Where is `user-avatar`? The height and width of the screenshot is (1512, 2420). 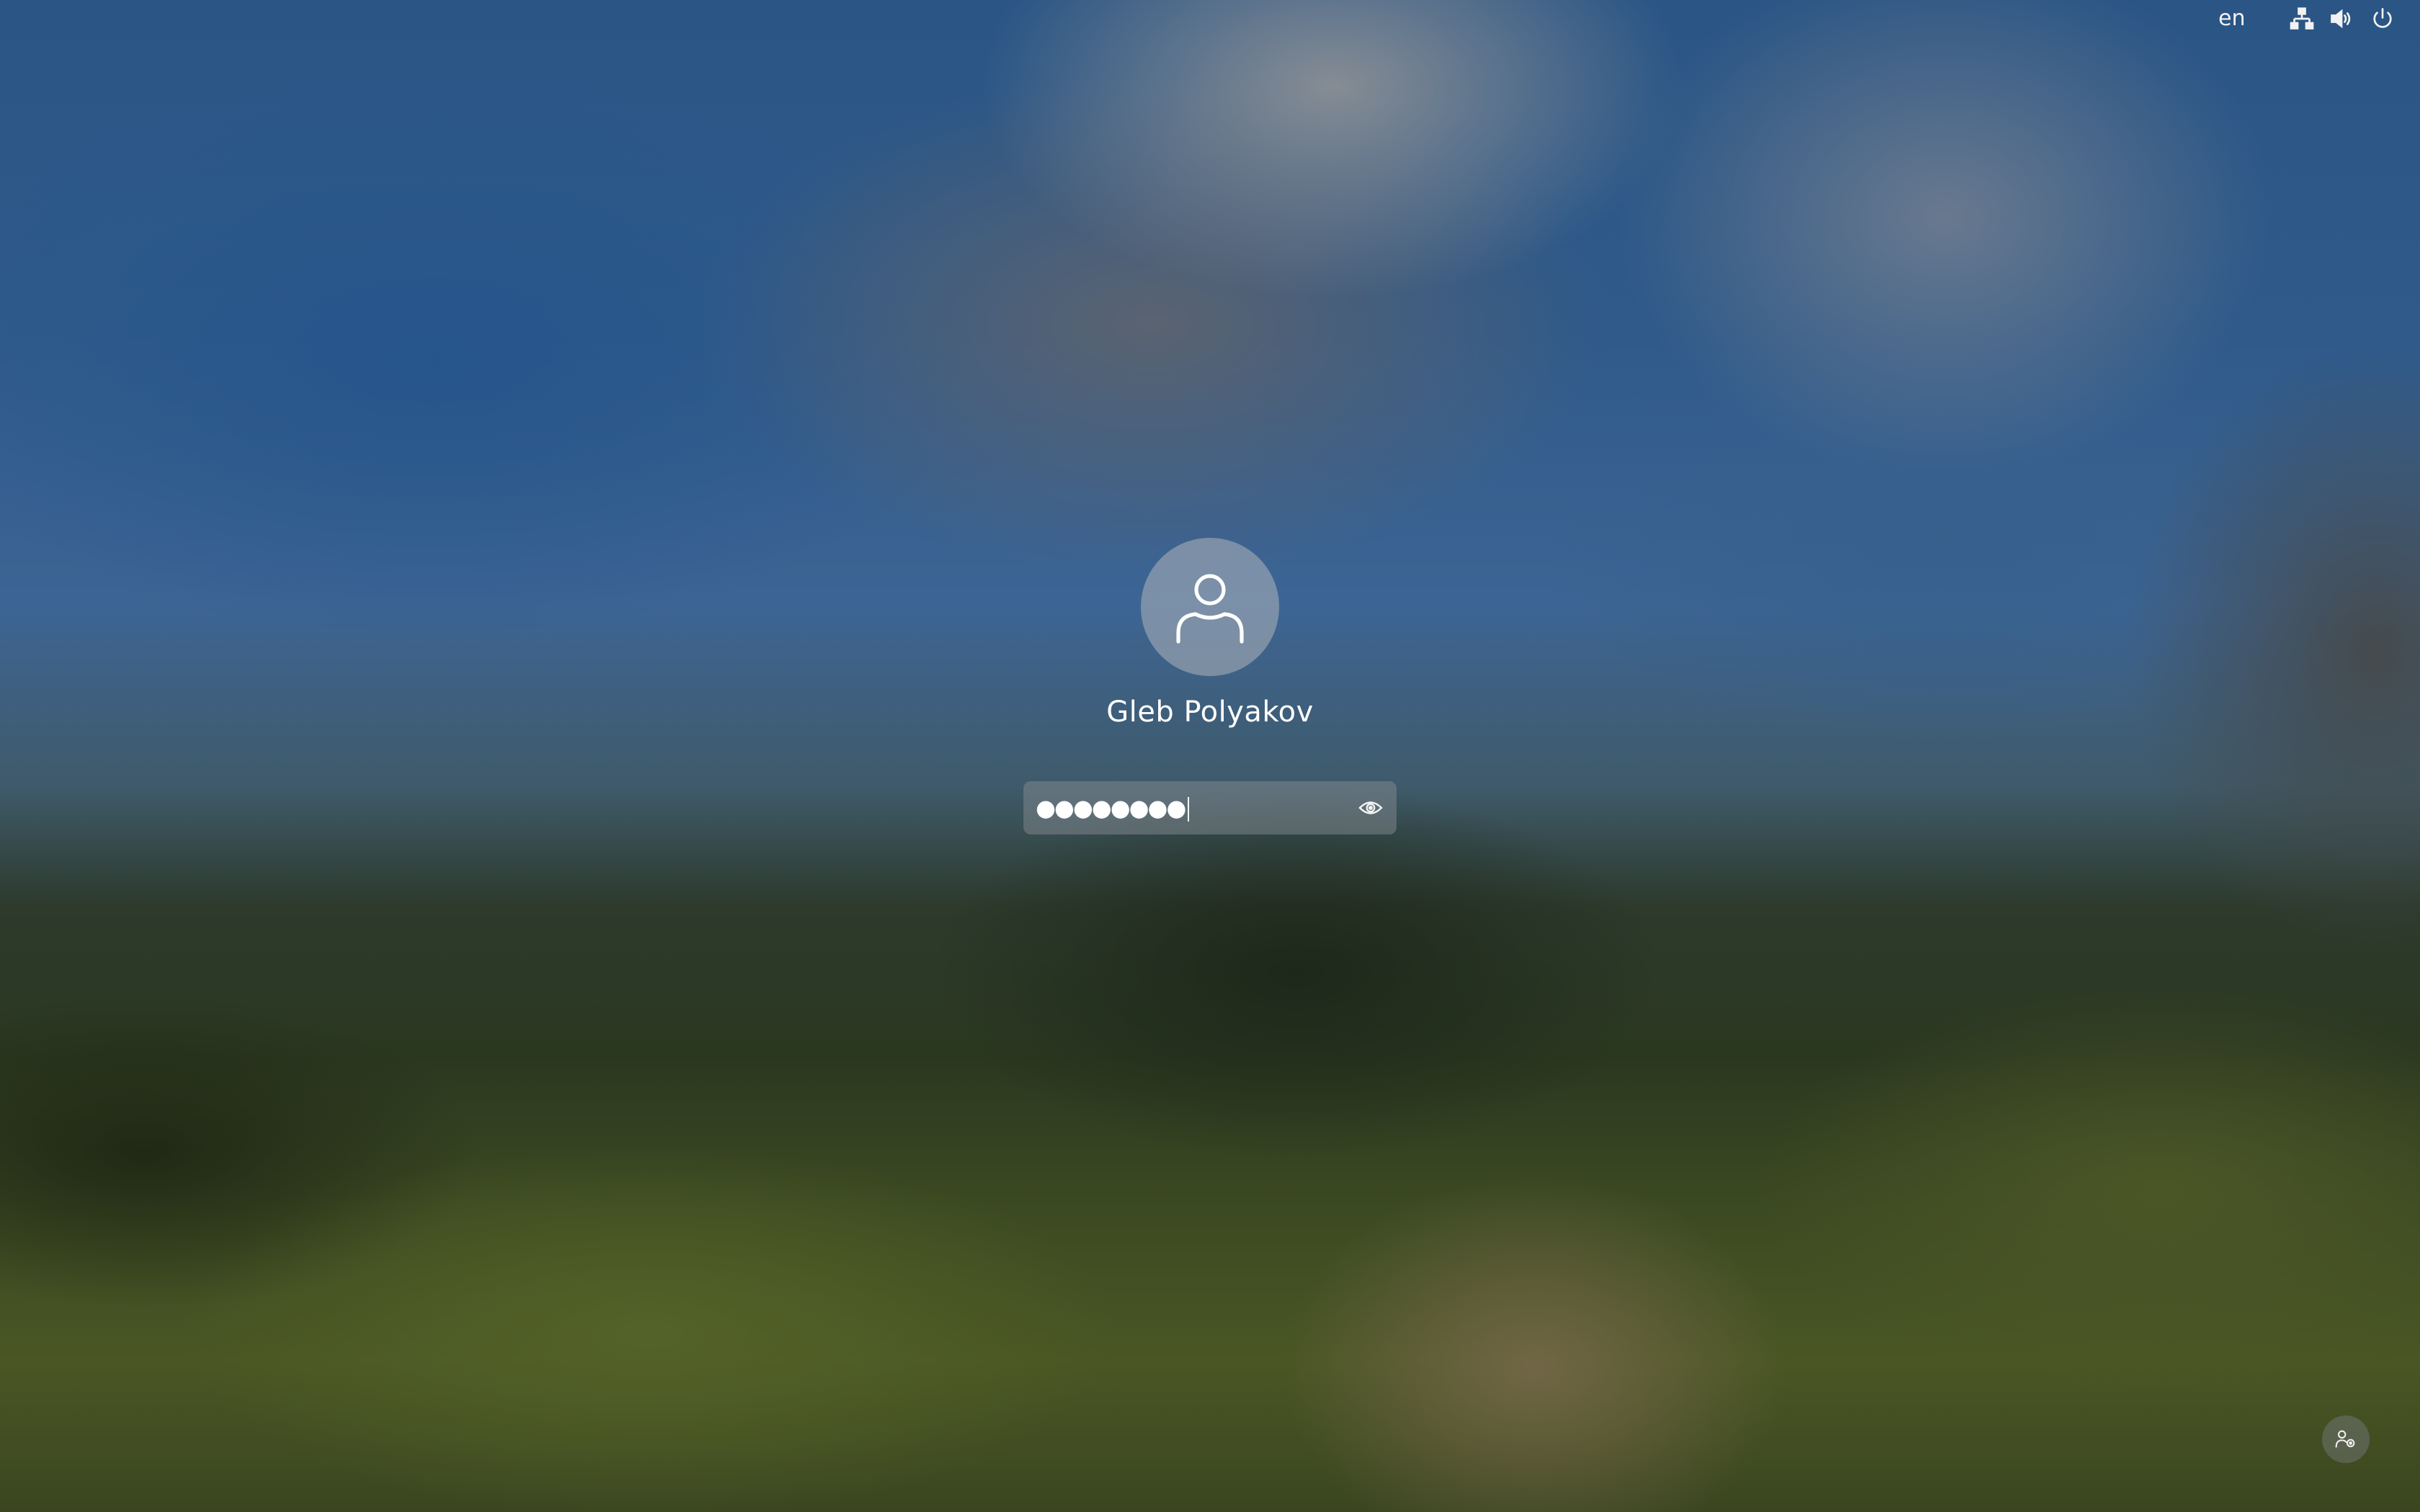
user-avatar is located at coordinates (1210, 607).